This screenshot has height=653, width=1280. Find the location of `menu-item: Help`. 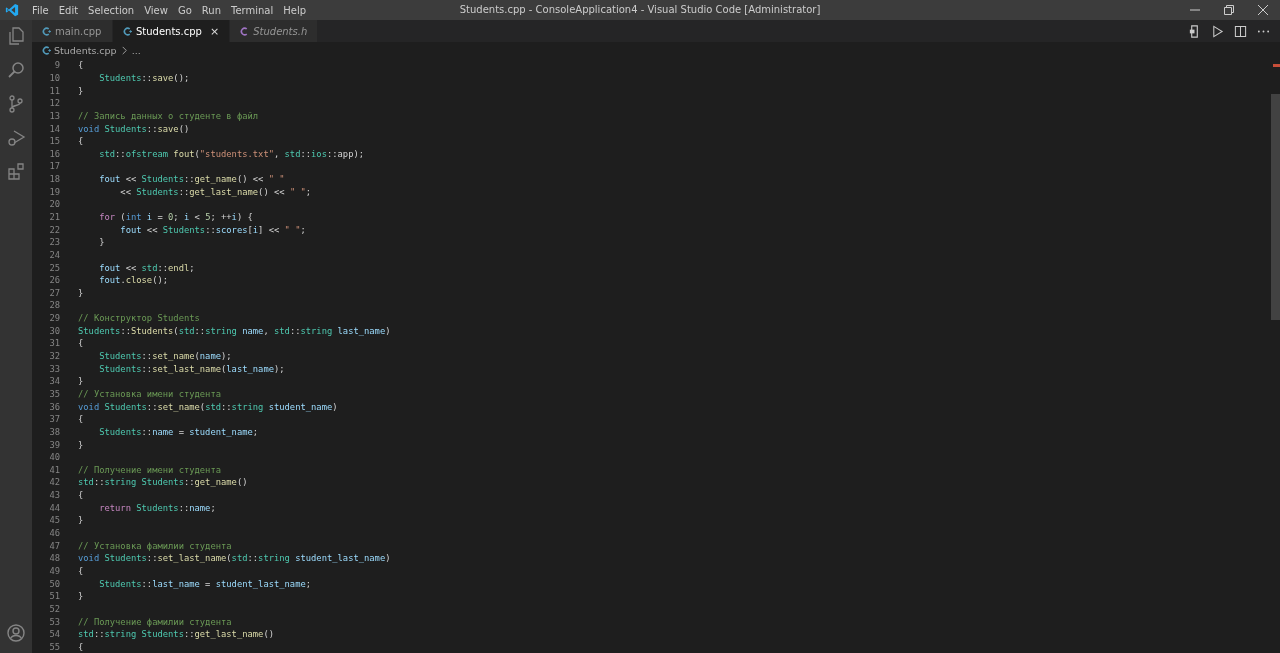

menu-item: Help is located at coordinates (295, 10).